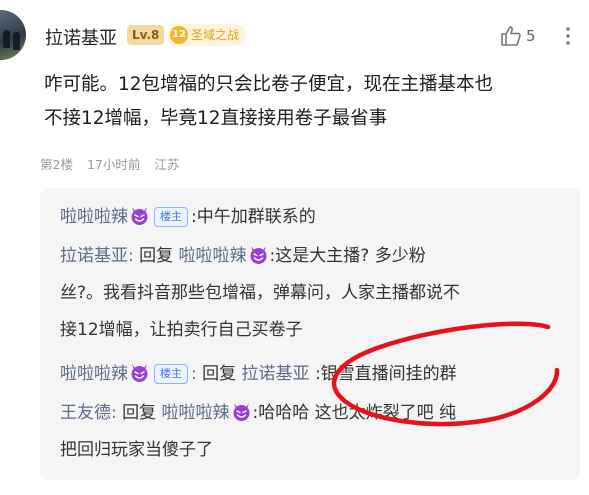 The width and height of the screenshot is (589, 495). What do you see at coordinates (179, 35) in the screenshot?
I see `title-badge-number: 12` at bounding box center [179, 35].